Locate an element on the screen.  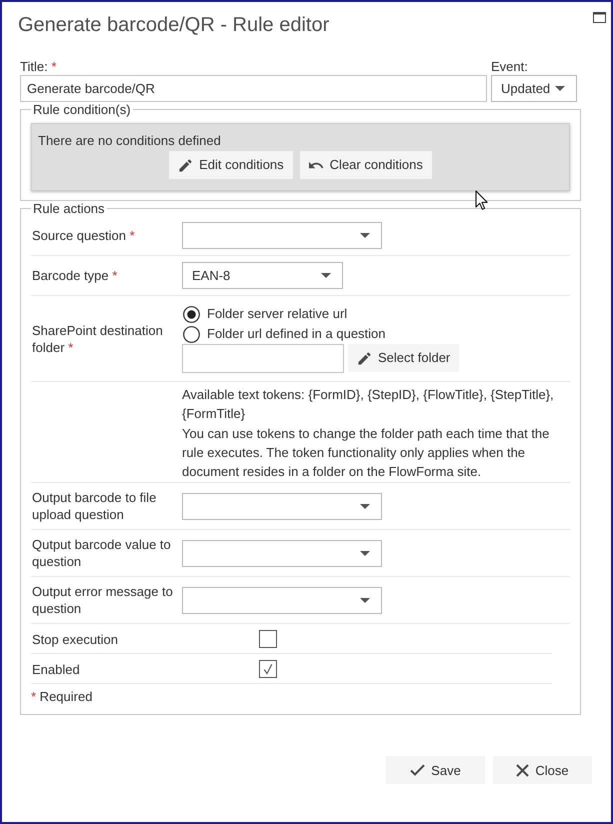
title-input: Generate barcode/QR is located at coordinates (253, 88).